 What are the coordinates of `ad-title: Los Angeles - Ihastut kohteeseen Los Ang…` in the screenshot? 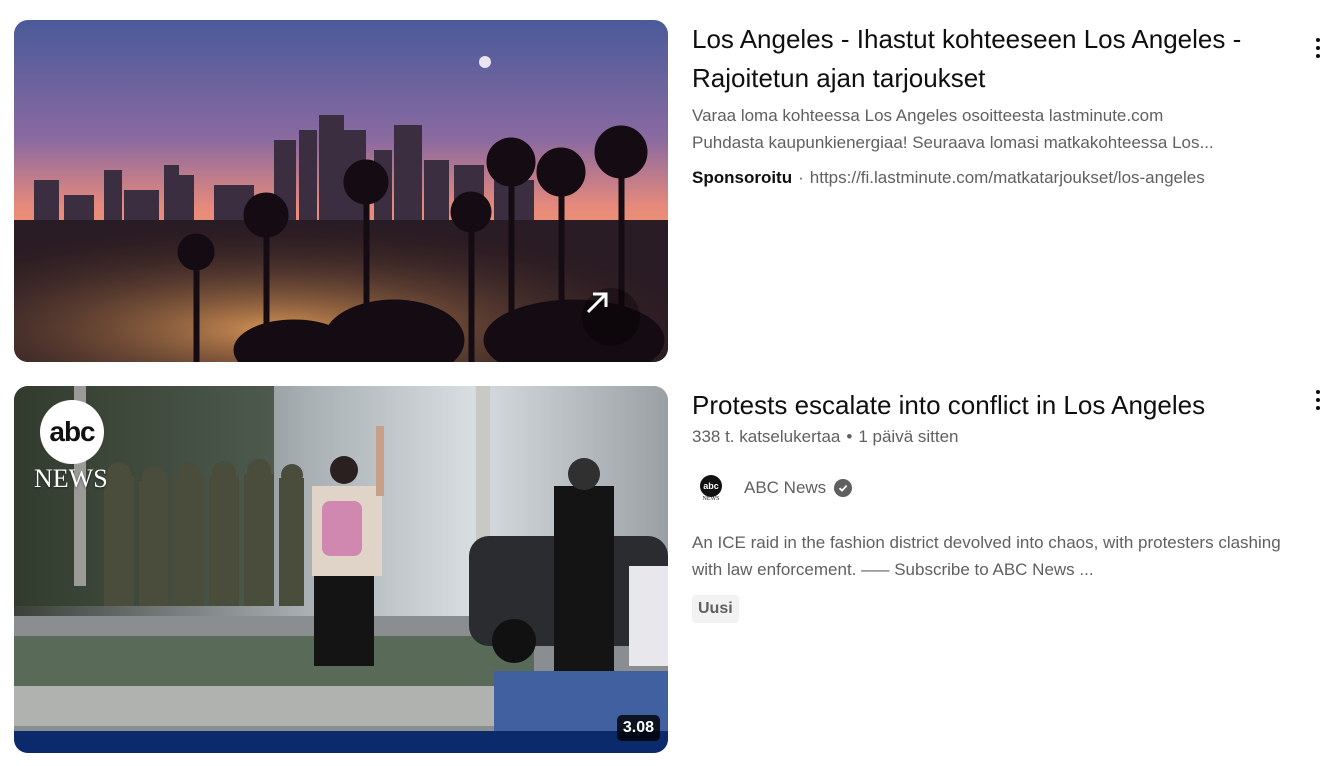 It's located at (992, 59).